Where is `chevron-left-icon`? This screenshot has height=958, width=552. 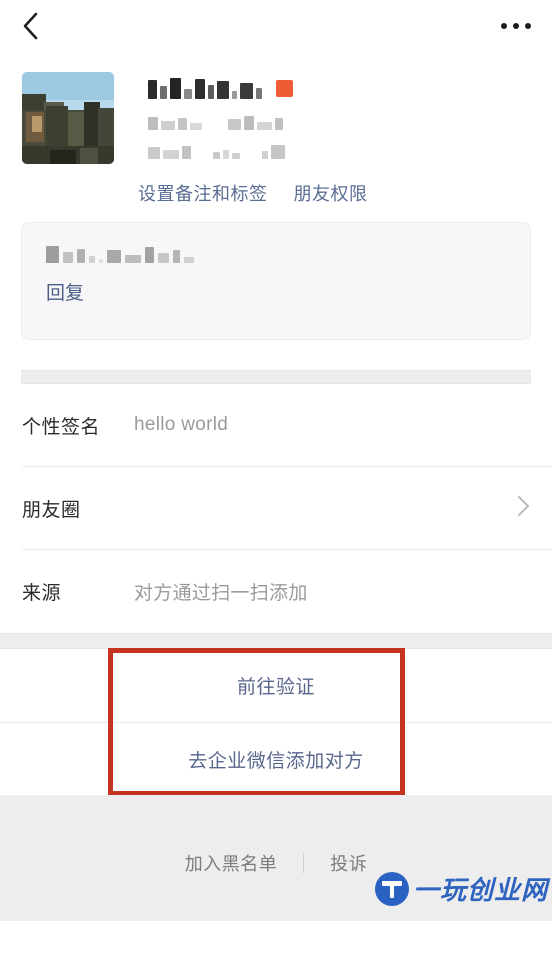 chevron-left-icon is located at coordinates (30, 26).